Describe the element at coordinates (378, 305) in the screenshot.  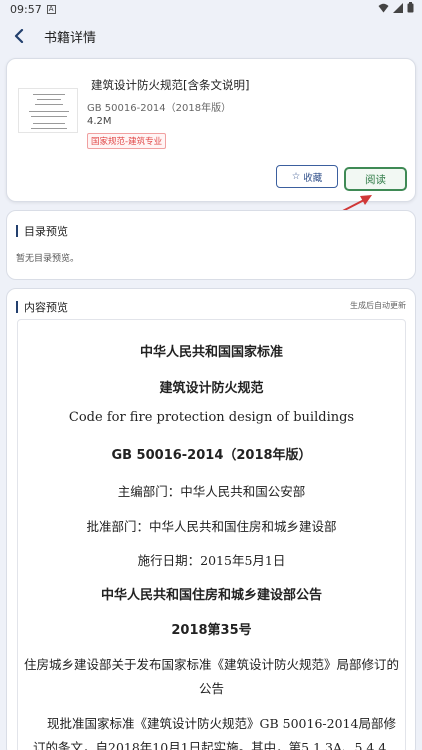
I see `auto-update-note: 生成后自动更新` at that location.